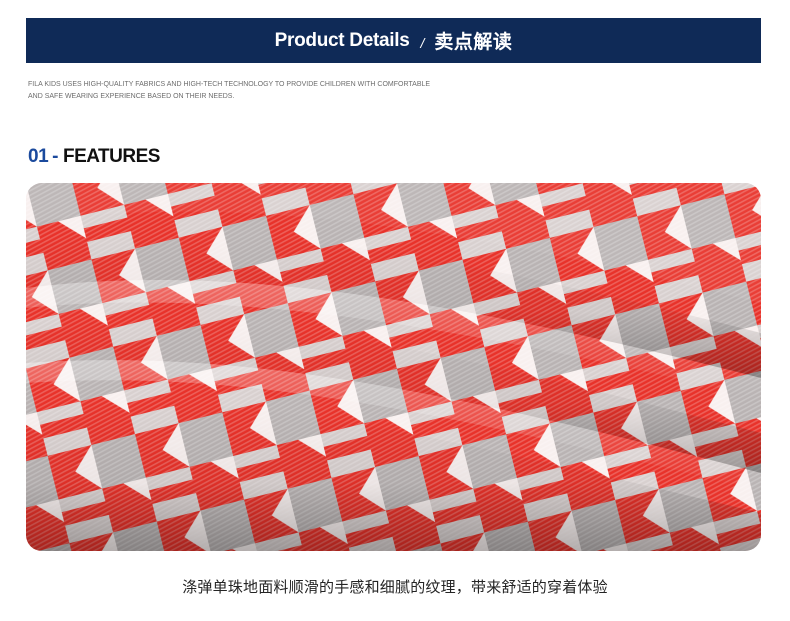 The width and height of the screenshot is (790, 621). Describe the element at coordinates (55, 156) in the screenshot. I see `section-dash: -` at that location.